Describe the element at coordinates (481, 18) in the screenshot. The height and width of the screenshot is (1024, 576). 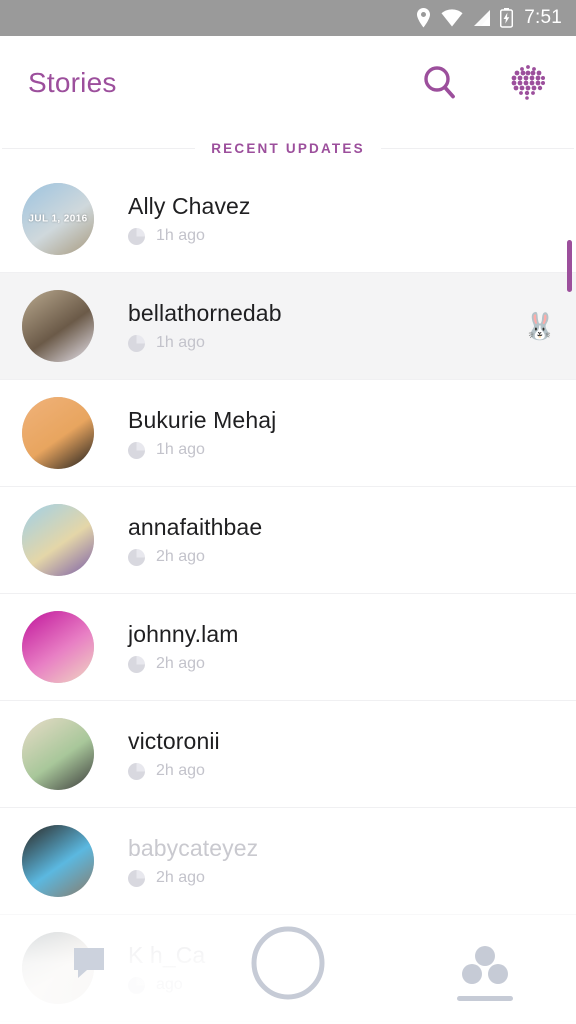
I see `cellular-signal-icon` at that location.